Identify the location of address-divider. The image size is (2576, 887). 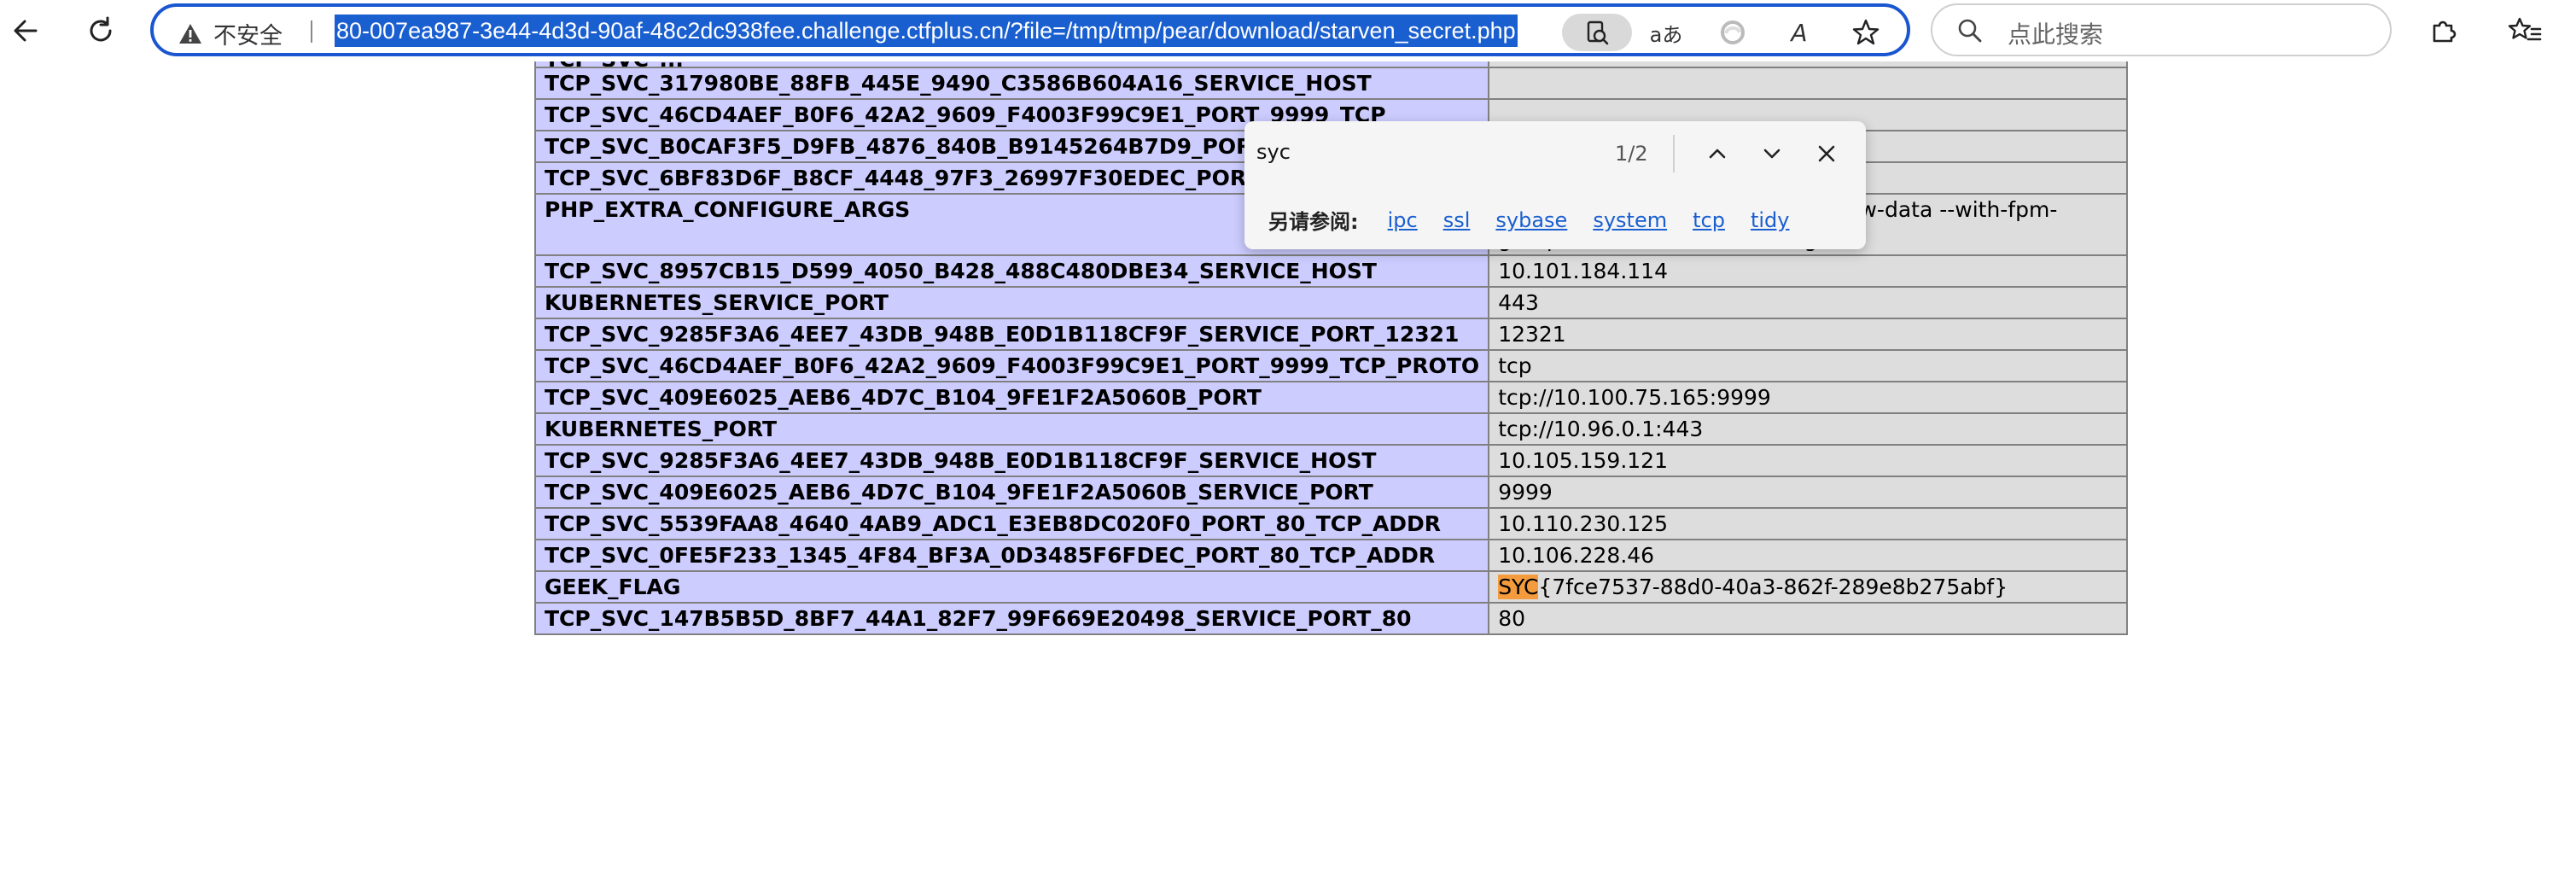
(311, 31).